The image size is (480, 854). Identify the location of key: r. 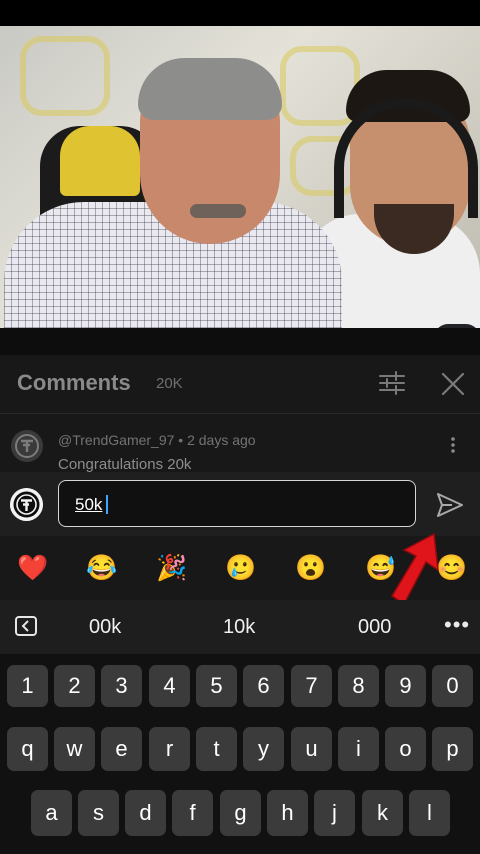
(169, 749).